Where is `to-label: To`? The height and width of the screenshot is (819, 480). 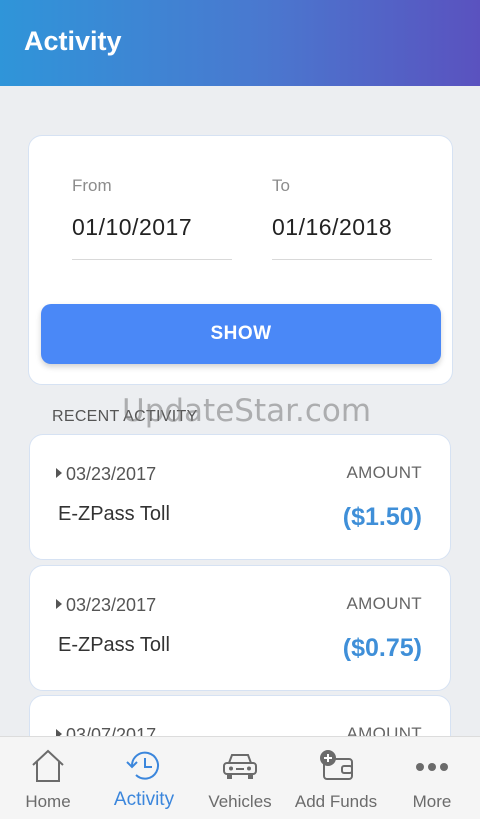
to-label: To is located at coordinates (281, 185).